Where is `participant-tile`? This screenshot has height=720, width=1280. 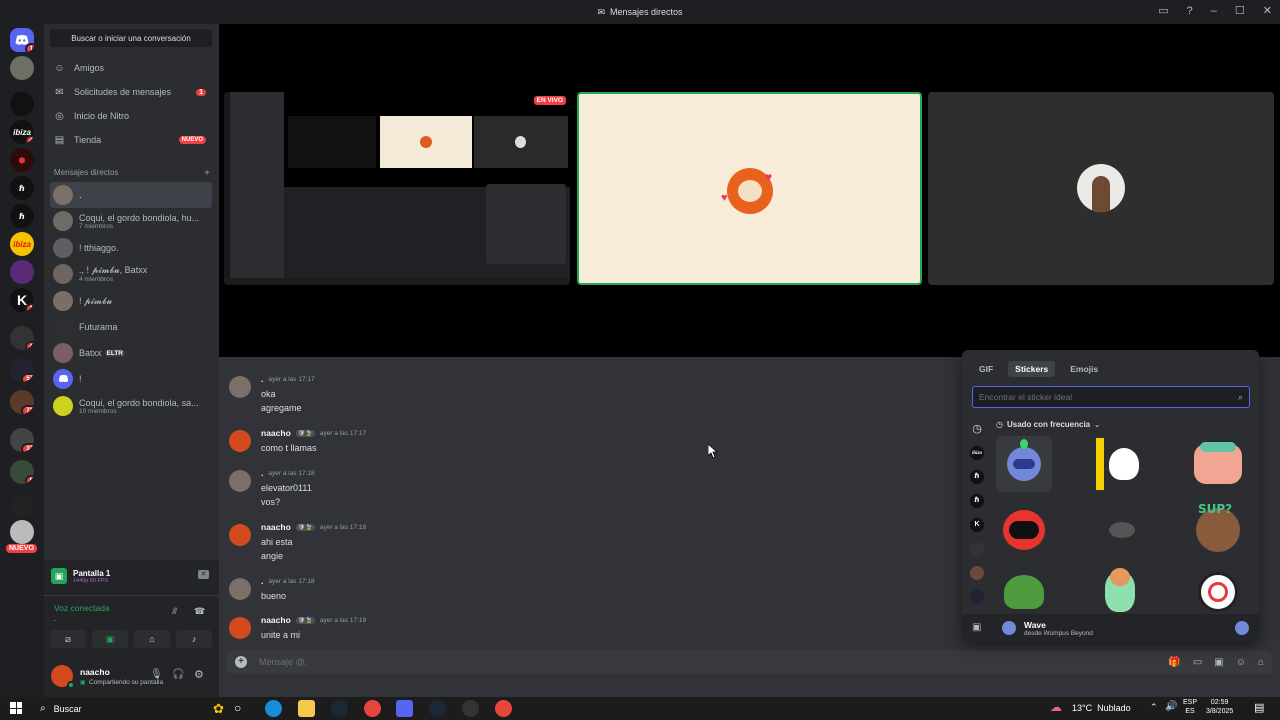
participant-tile is located at coordinates (1101, 188).